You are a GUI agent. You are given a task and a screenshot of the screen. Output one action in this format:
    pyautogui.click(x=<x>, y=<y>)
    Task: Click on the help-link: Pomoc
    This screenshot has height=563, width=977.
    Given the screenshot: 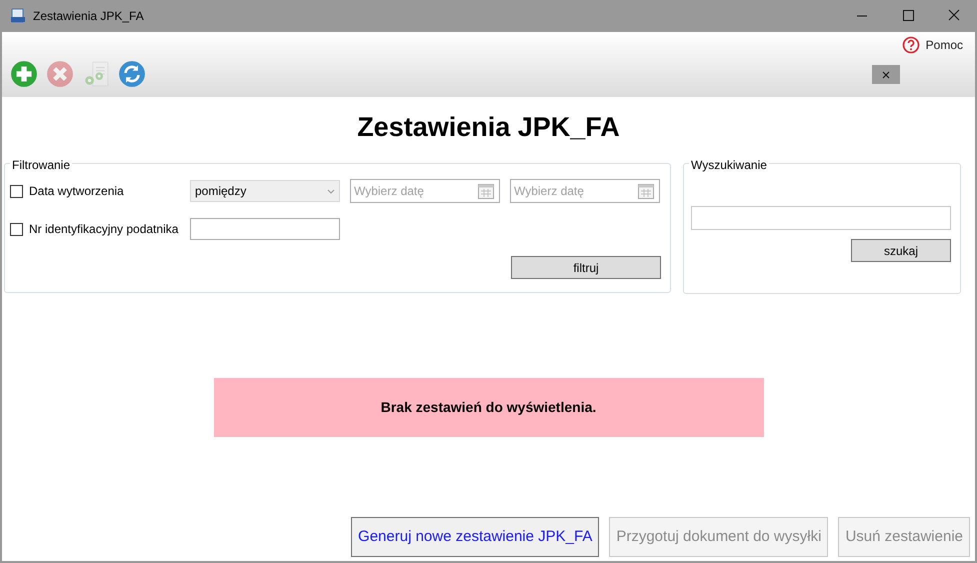 What is the action you would take?
    pyautogui.click(x=944, y=45)
    